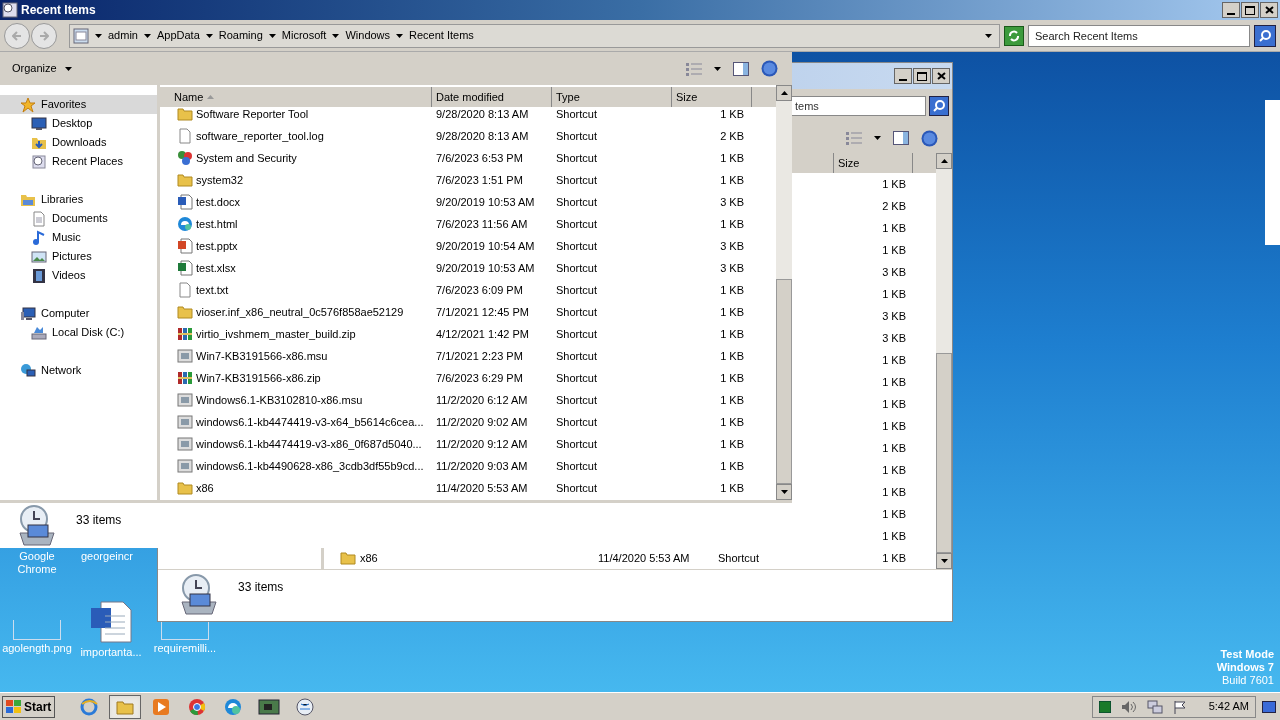 The height and width of the screenshot is (720, 1280). Describe the element at coordinates (300, 312) in the screenshot. I see `file-name: vioser.inf_x86_neutral_0c576f858ae52129` at that location.